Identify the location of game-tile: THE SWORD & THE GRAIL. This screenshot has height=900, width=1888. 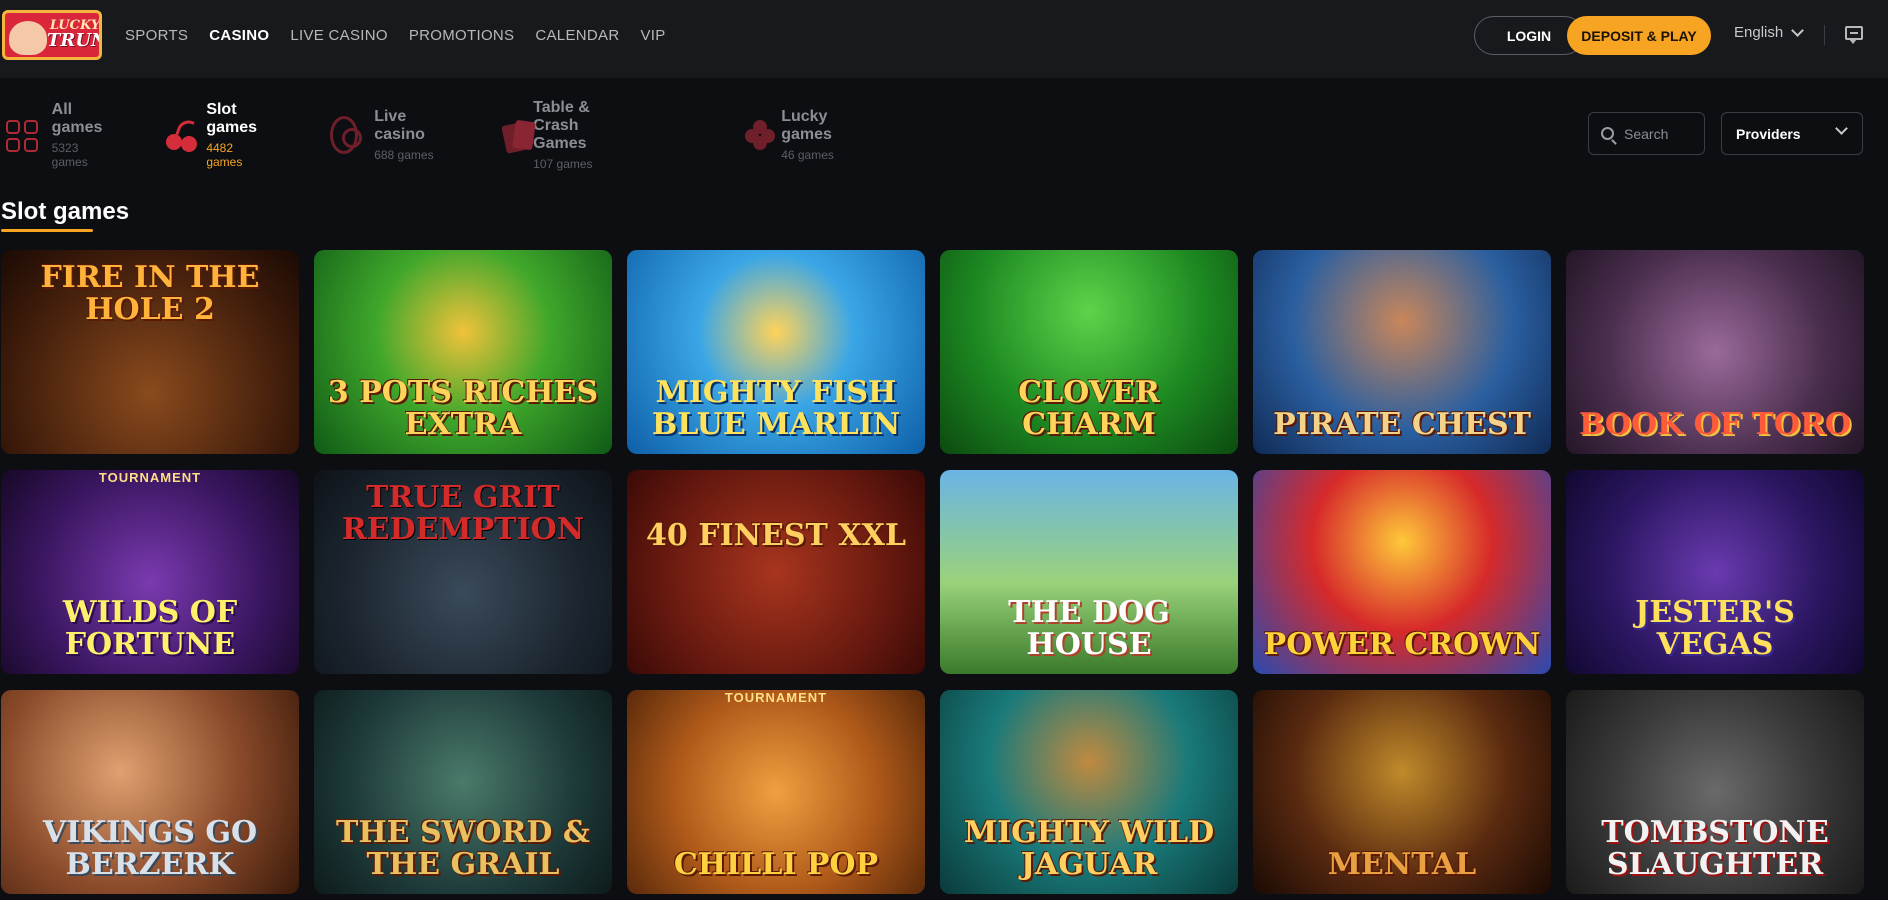
(463, 792).